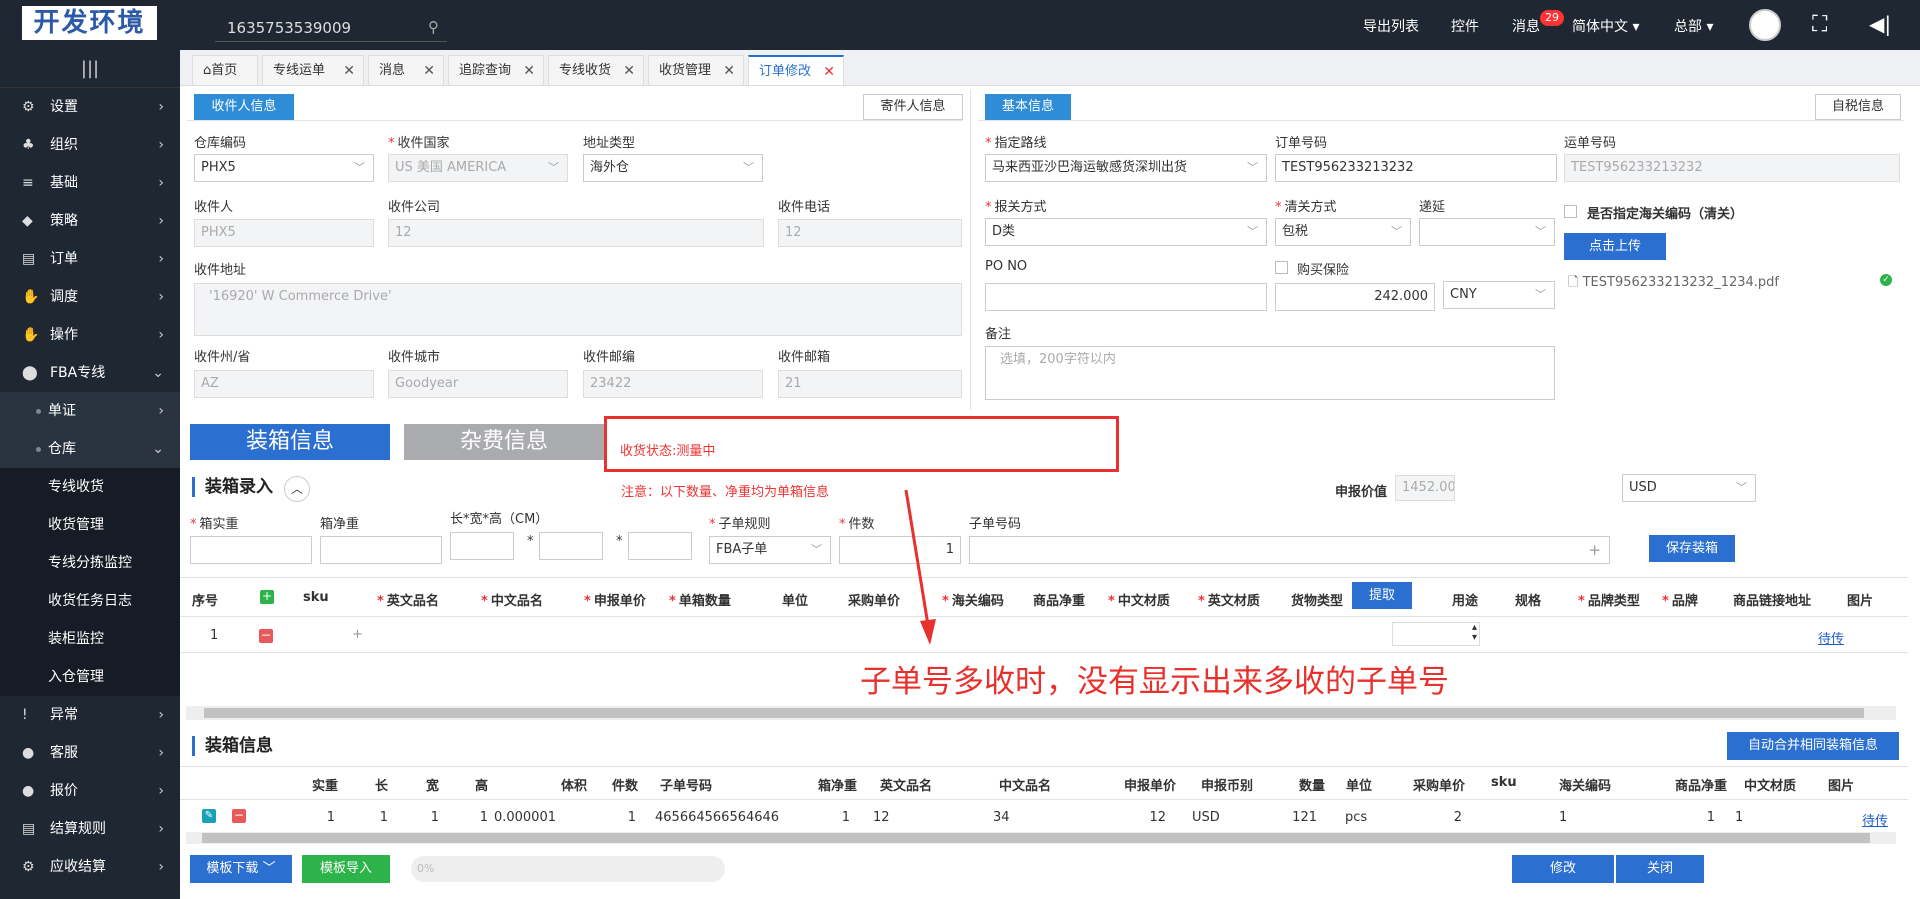 This screenshot has width=1920, height=899. I want to click on width-field, so click(571, 546).